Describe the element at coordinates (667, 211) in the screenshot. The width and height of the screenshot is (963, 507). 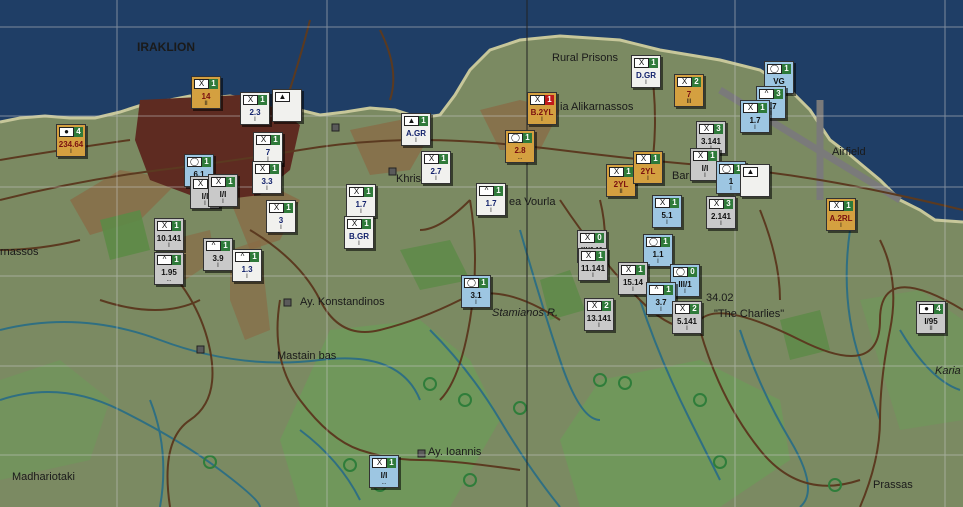
I see `unit-counter: X 1 5.1 I` at that location.